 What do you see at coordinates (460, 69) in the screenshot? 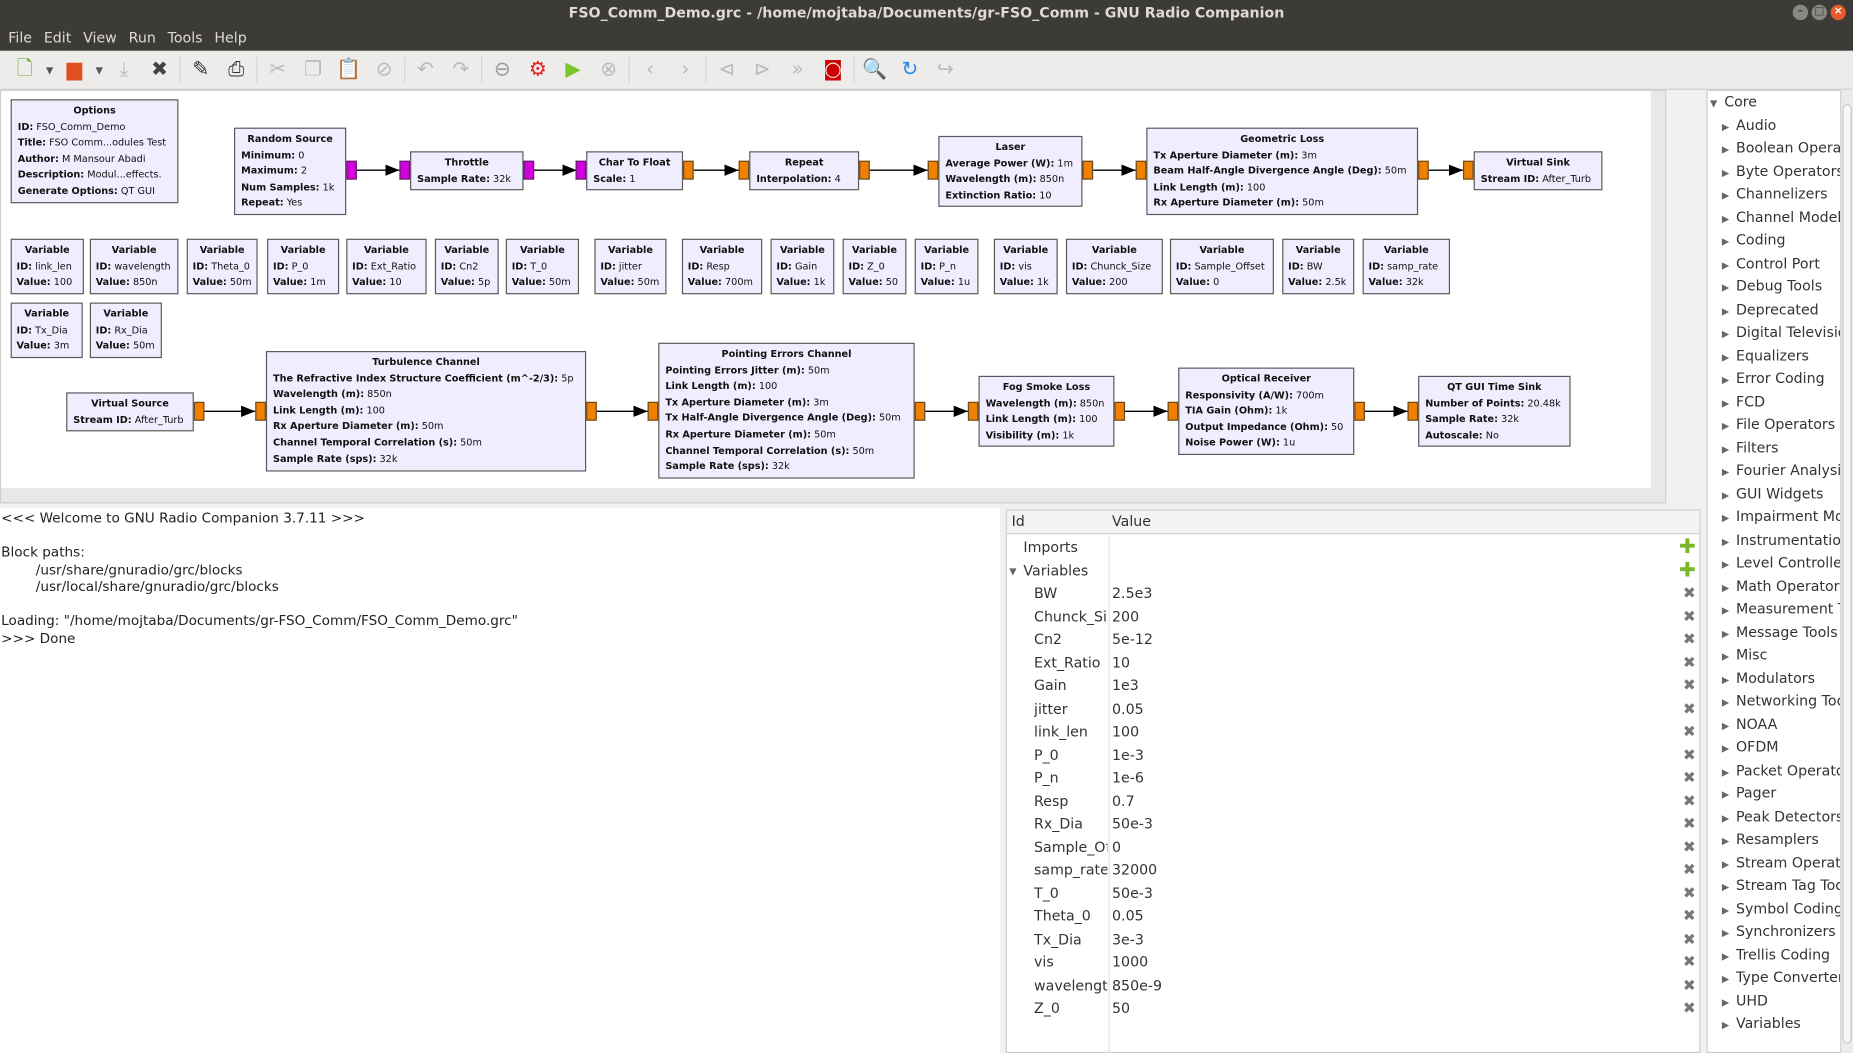
I see `redo-icon: ↷` at bounding box center [460, 69].